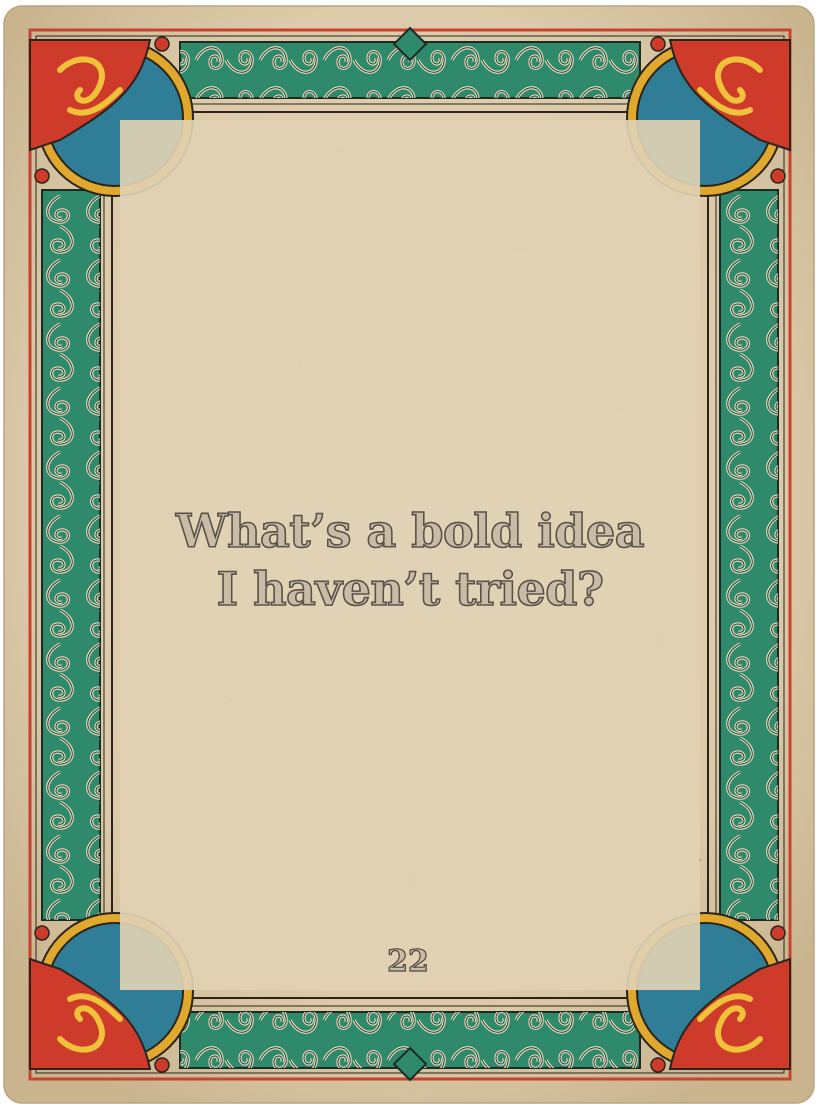 This screenshot has width=820, height=1109. Describe the element at coordinates (408, 961) in the screenshot. I see `card-number: 22` at that location.